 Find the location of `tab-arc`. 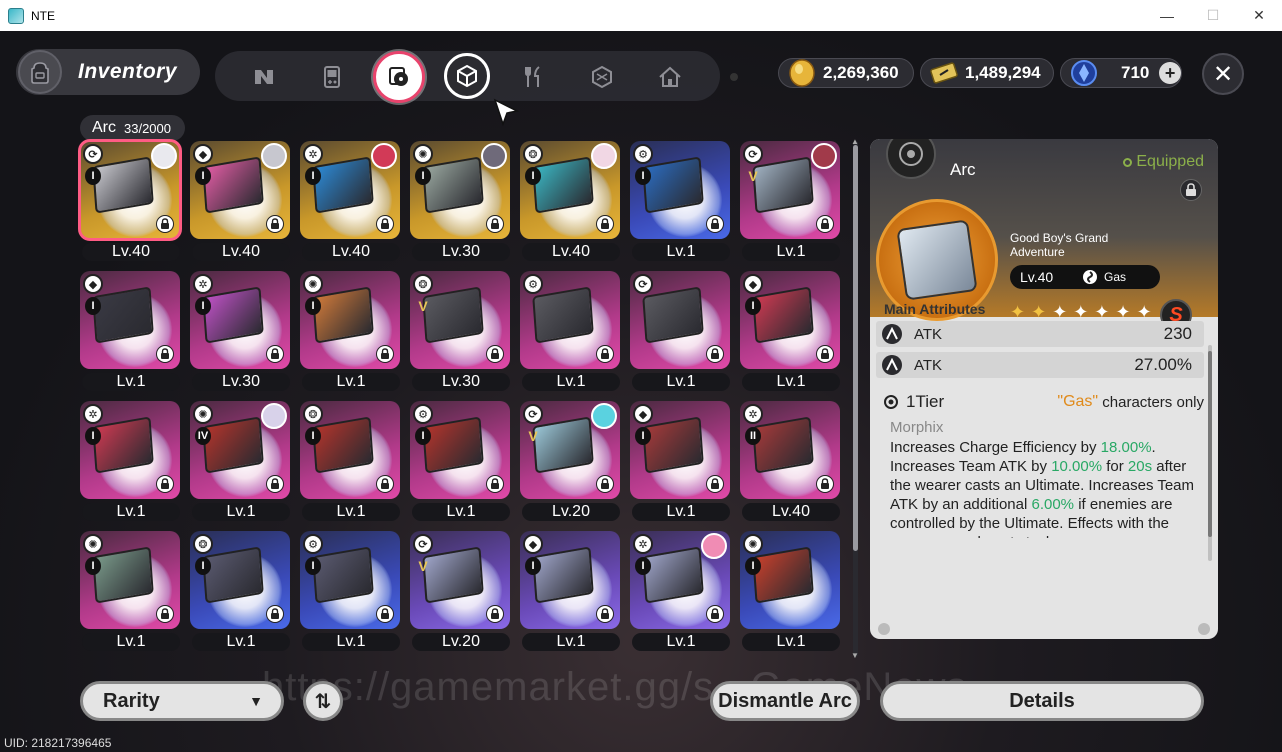

tab-arc is located at coordinates (399, 77).